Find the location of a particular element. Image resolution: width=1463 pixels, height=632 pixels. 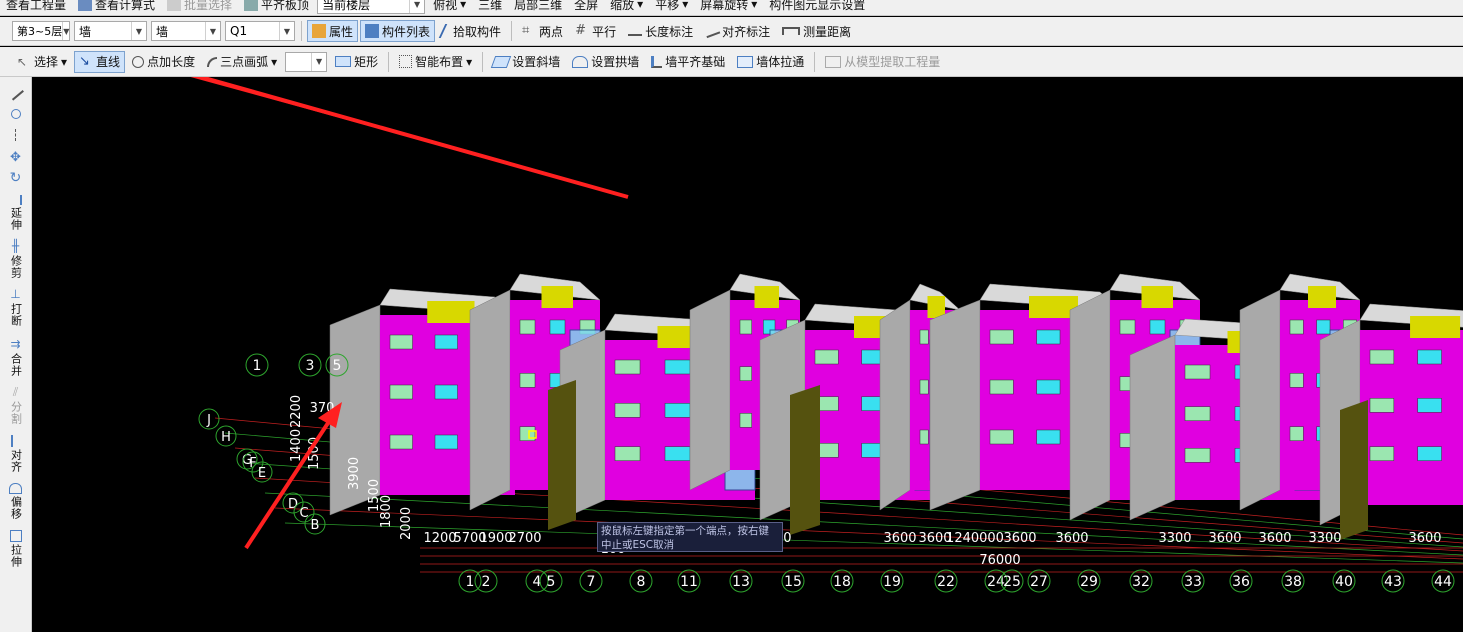

parallel-button: # 平行 is located at coordinates (595, 31).